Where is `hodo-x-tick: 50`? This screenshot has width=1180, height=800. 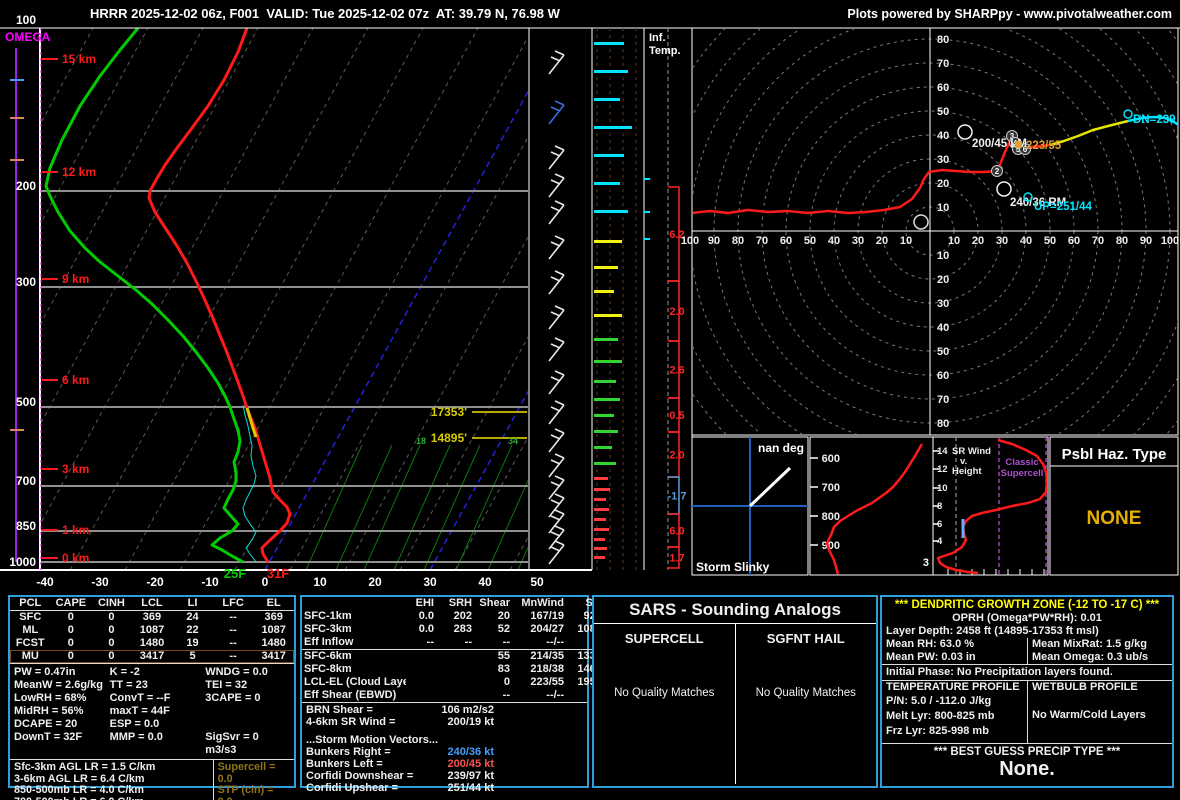
hodo-x-tick: 50 is located at coordinates (1050, 241).